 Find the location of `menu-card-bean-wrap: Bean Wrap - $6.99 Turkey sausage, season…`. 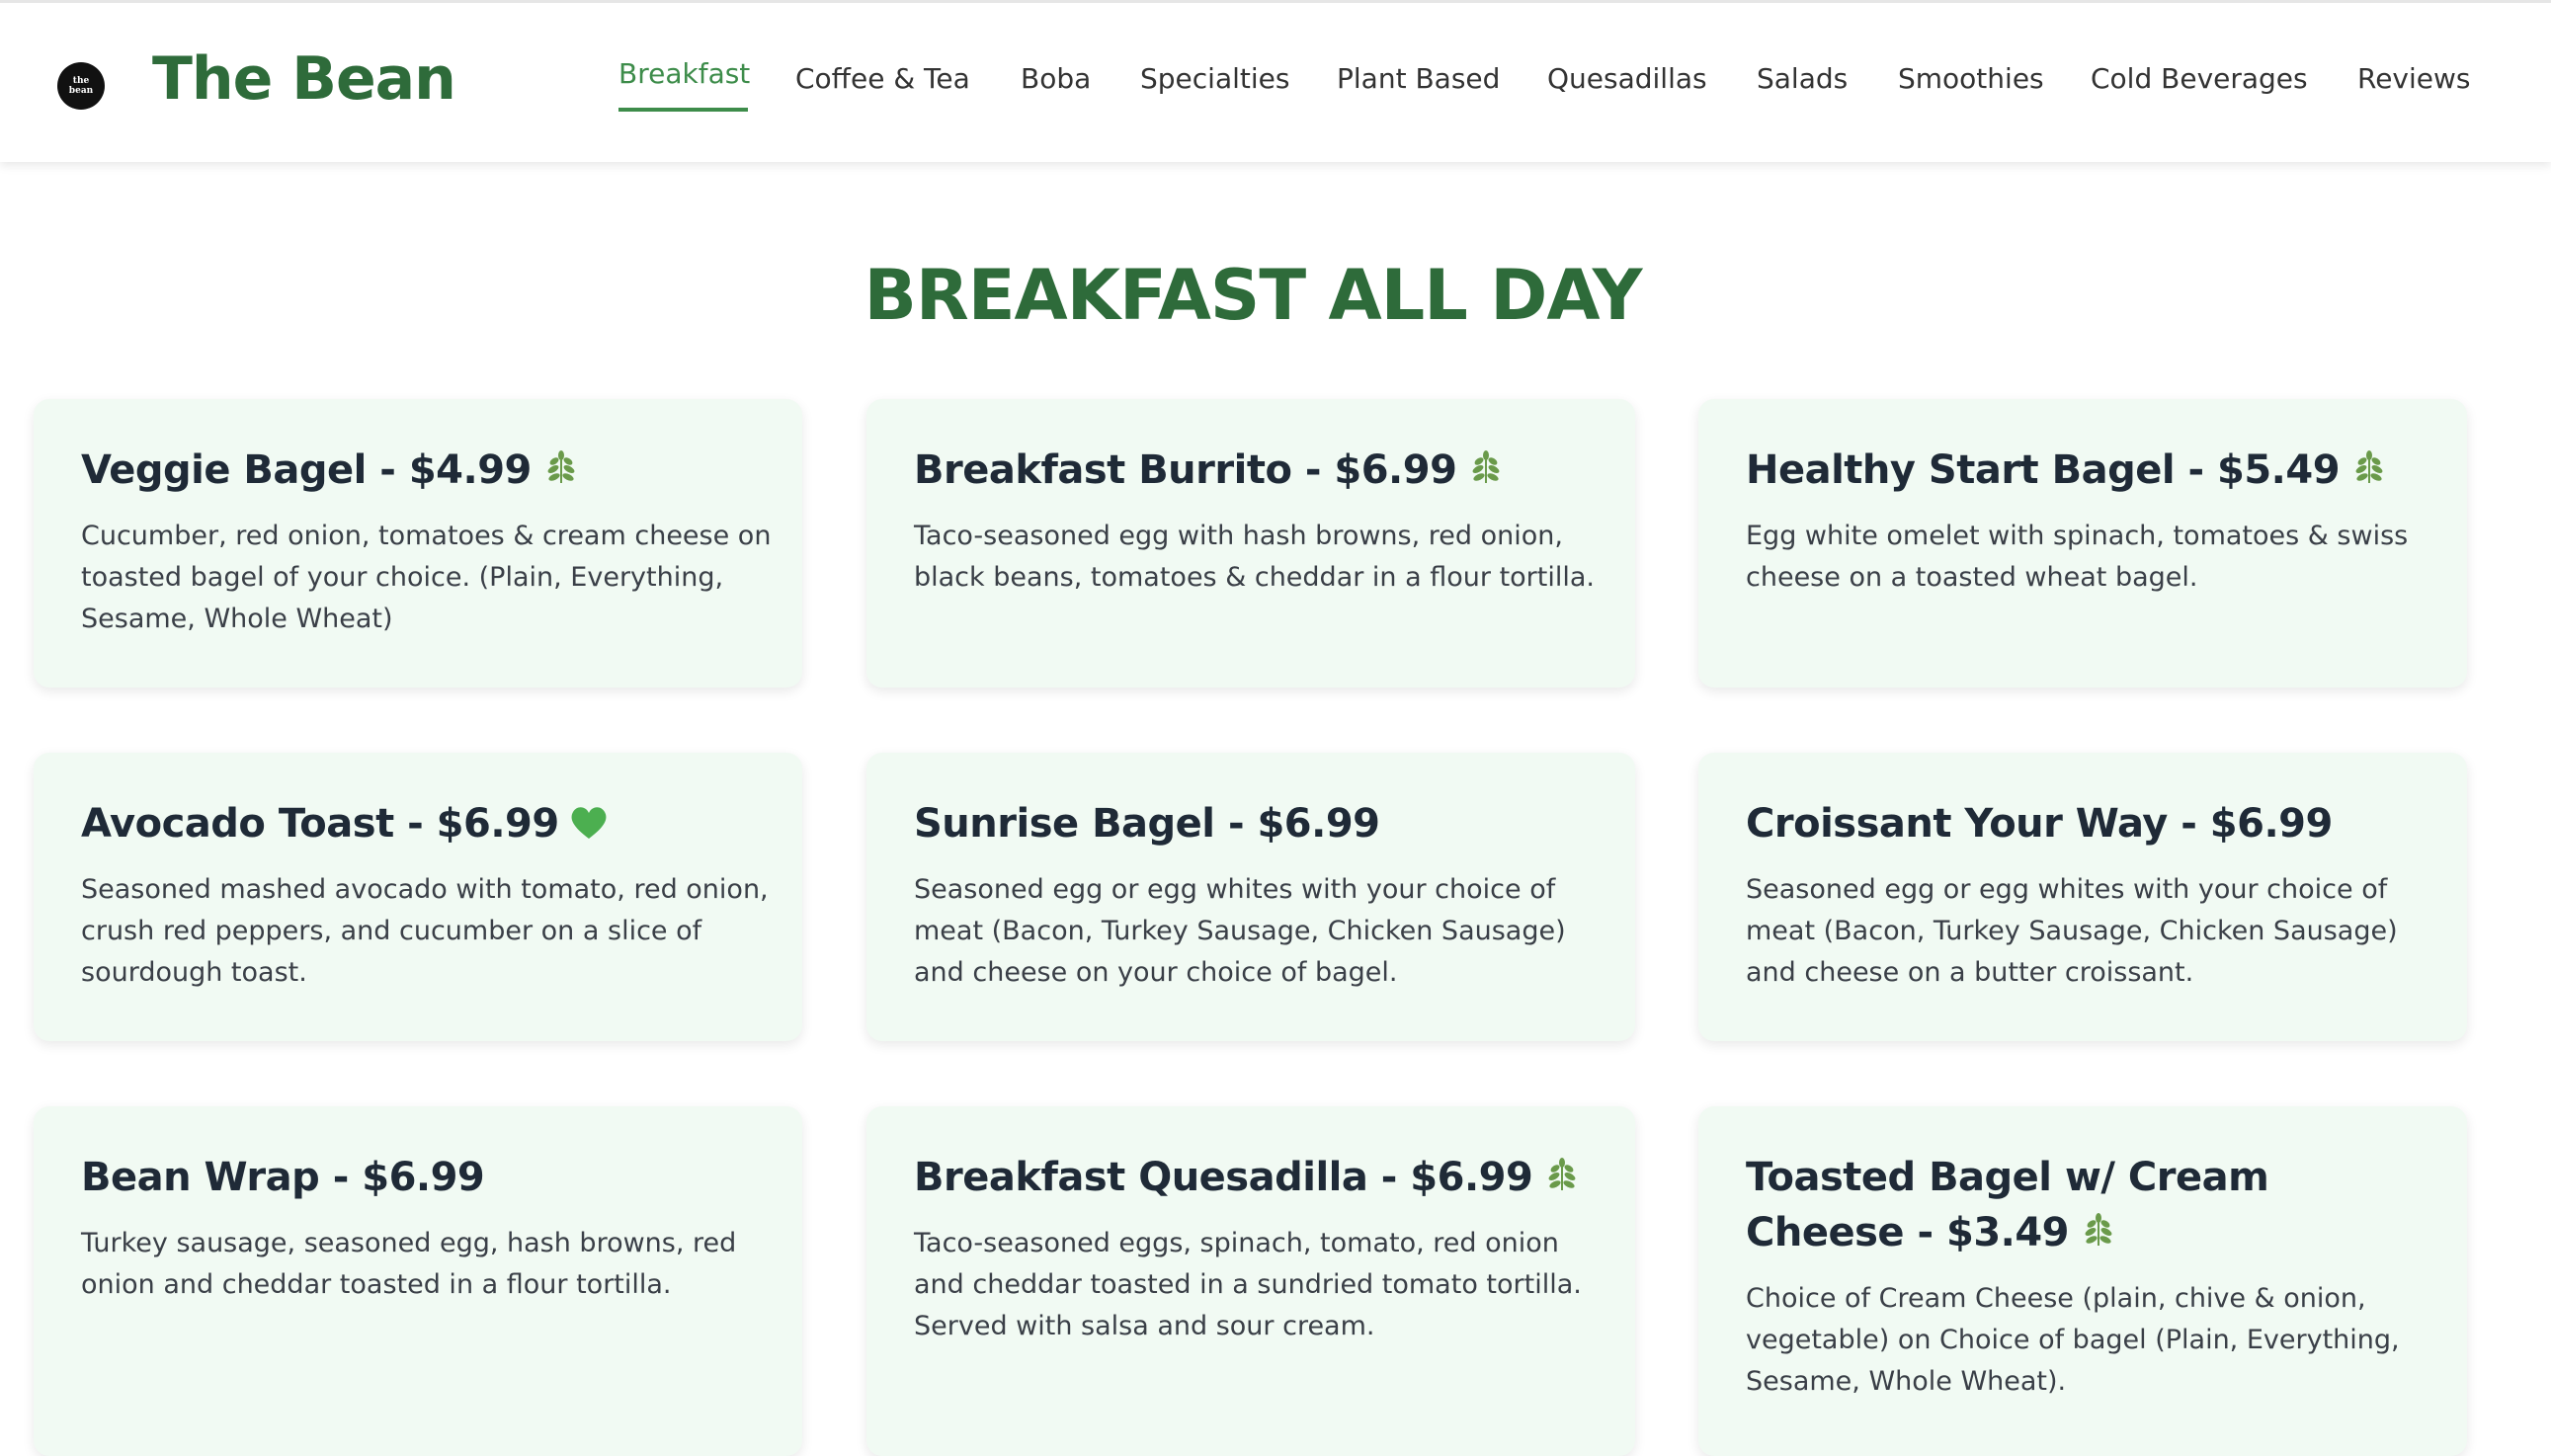

menu-card-bean-wrap: Bean Wrap - $6.99 Turkey sausage, season… is located at coordinates (418, 1281).